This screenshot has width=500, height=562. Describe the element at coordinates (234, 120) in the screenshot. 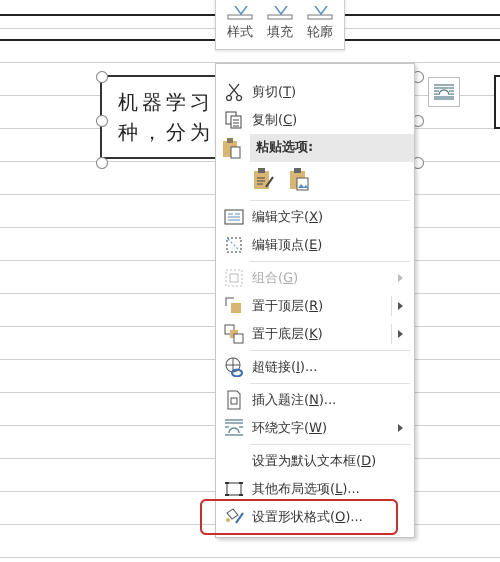

I see `copy-icon` at that location.